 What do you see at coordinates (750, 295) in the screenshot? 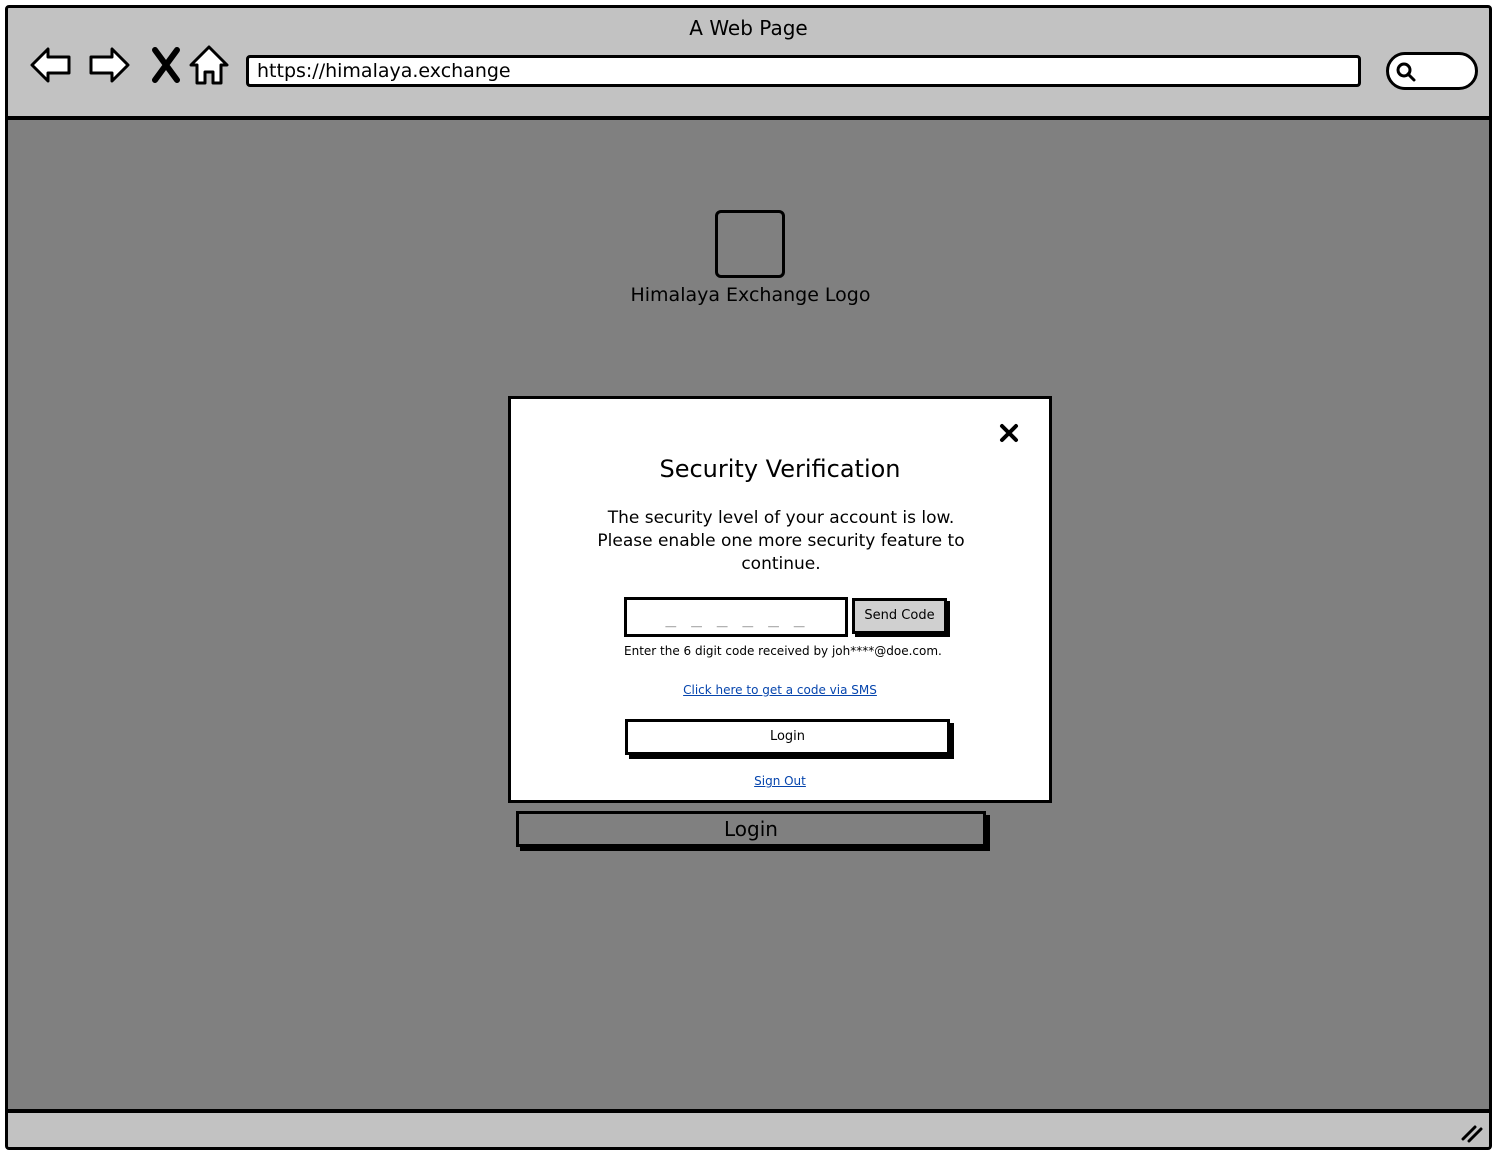
I see `logo-caption: Himalaya Exchange Logo` at bounding box center [750, 295].